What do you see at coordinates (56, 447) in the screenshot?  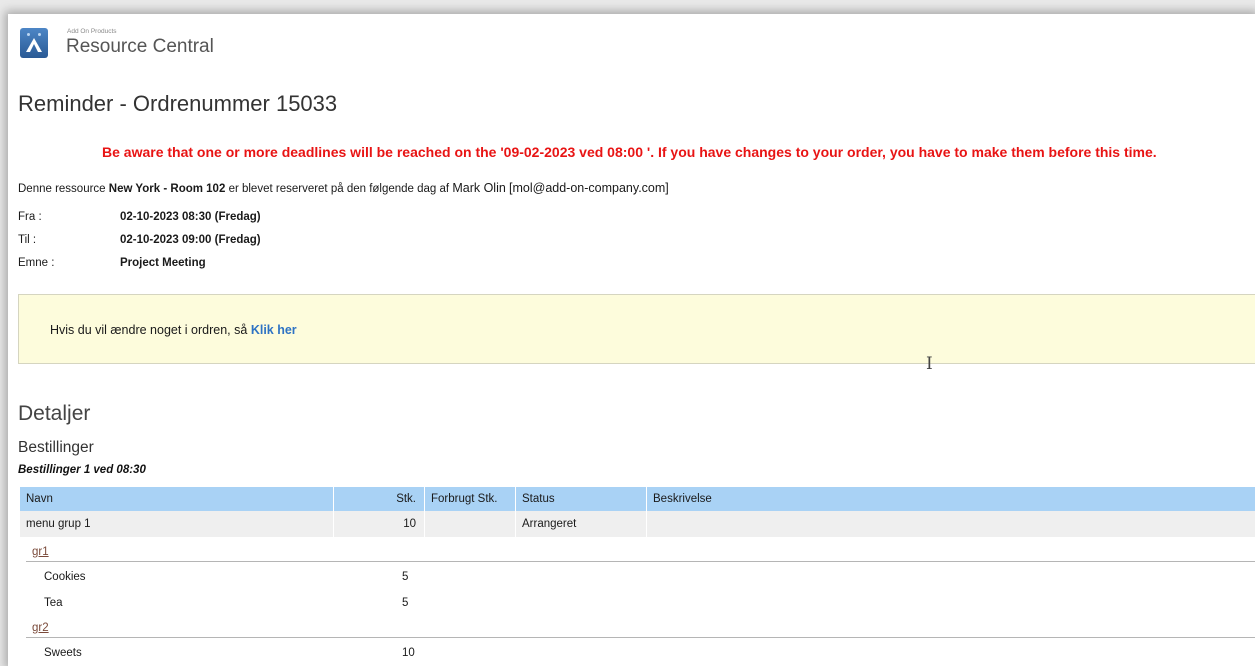 I see `orders-heading: Bestillinger` at bounding box center [56, 447].